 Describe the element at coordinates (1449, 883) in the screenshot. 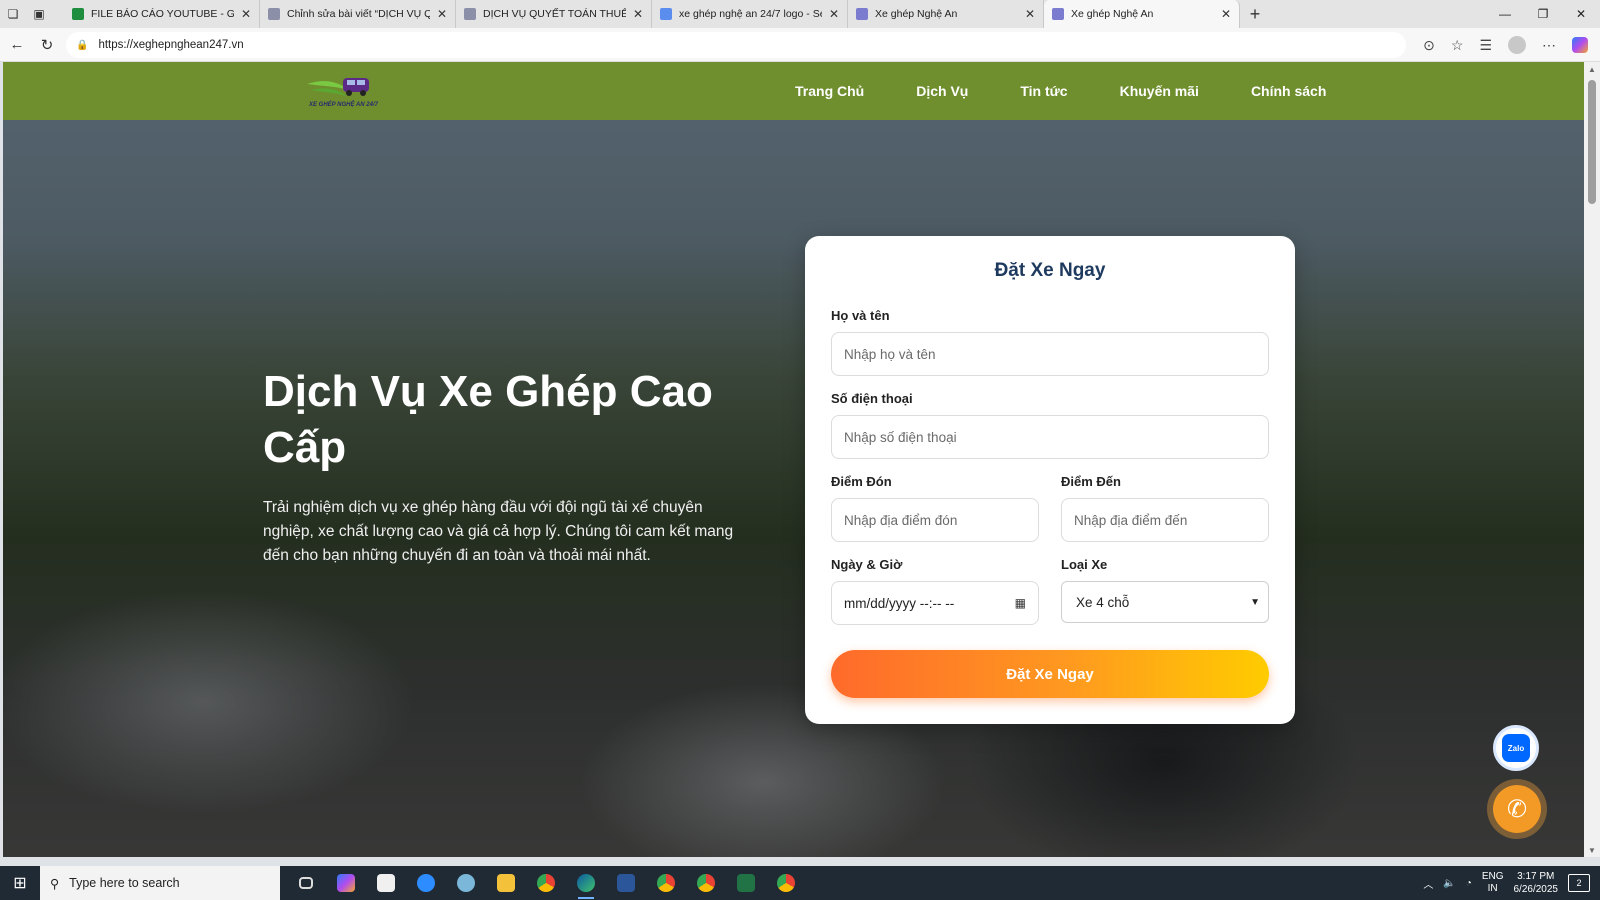

I see `volume-icon: 🔈` at that location.